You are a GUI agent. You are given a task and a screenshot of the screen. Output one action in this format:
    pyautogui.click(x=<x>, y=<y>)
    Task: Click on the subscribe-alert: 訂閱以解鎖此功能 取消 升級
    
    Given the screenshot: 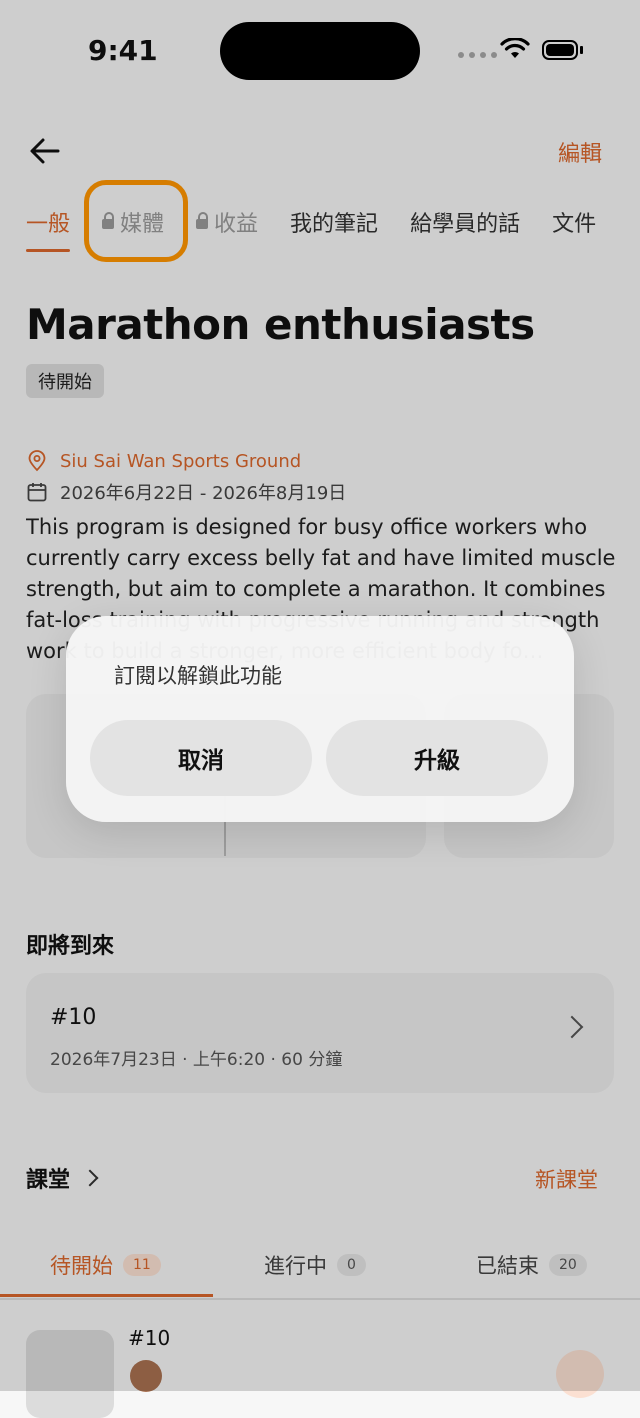 What is the action you would take?
    pyautogui.click(x=320, y=719)
    